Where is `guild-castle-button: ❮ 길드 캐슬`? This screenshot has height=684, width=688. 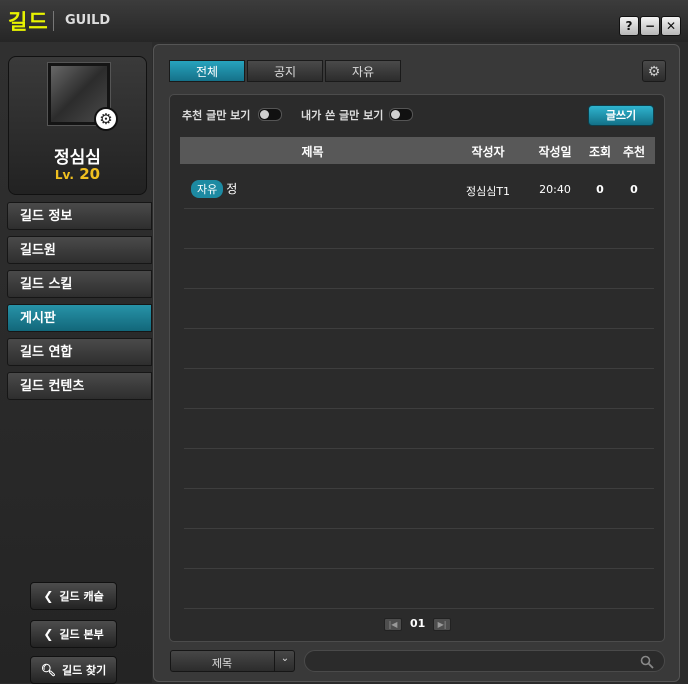 guild-castle-button: ❮ 길드 캐슬 is located at coordinates (73, 596).